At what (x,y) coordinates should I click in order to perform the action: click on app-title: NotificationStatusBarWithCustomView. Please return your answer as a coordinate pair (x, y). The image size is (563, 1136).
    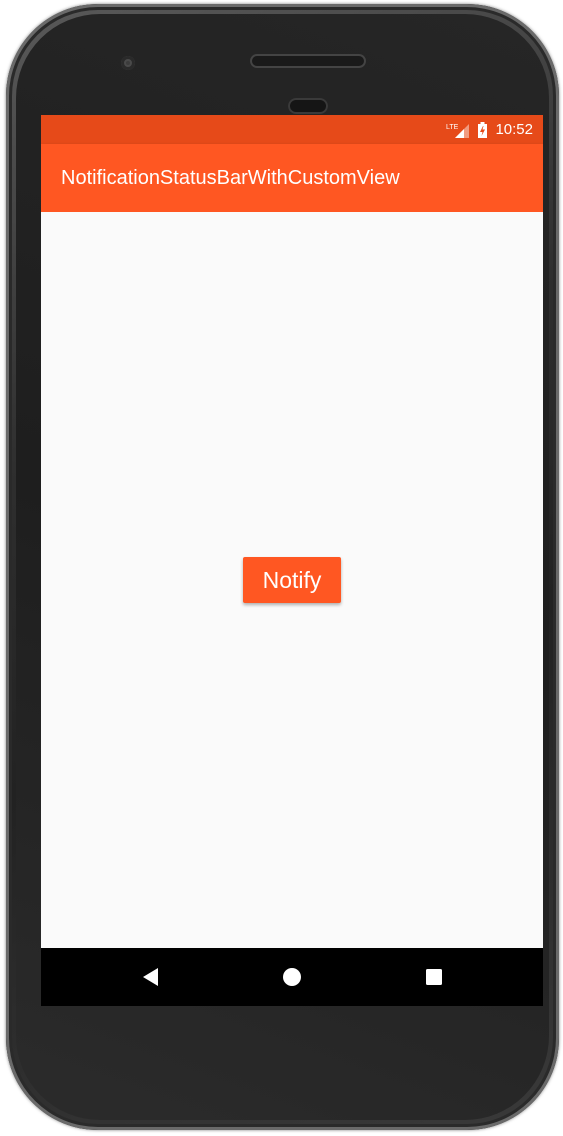
    Looking at the image, I should click on (230, 178).